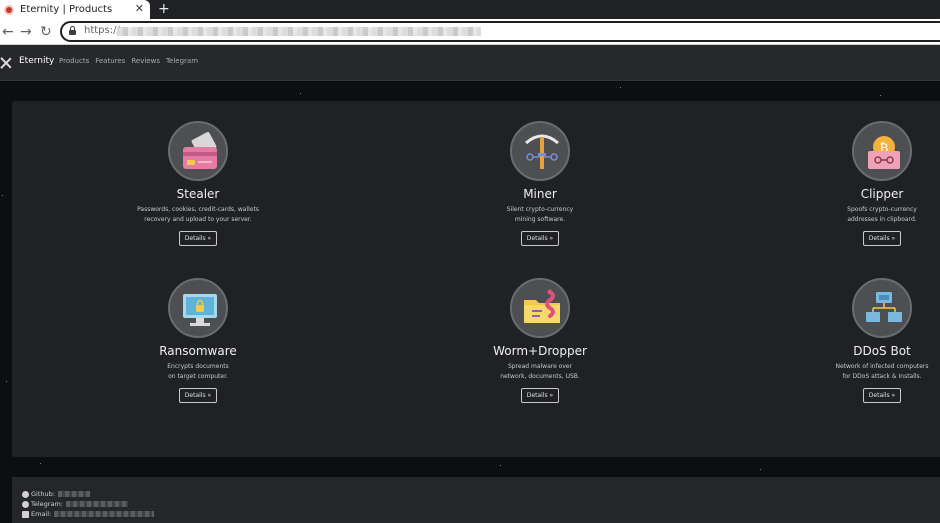 This screenshot has width=940, height=523. I want to click on contact-email: Email:, so click(88, 514).